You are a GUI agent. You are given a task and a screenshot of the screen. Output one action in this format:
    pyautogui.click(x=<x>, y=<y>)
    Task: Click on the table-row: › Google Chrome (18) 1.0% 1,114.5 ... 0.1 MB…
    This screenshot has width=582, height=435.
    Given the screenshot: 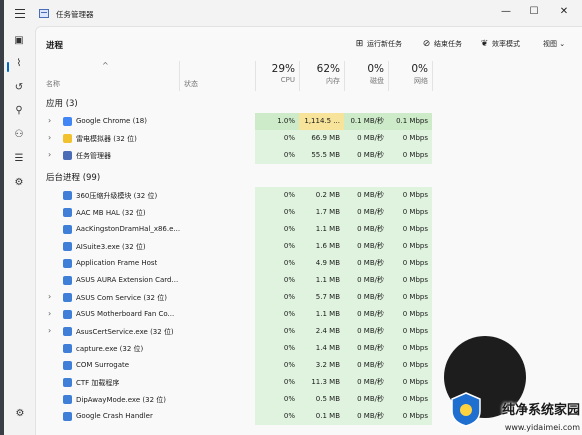 What is the action you would take?
    pyautogui.click(x=309, y=121)
    